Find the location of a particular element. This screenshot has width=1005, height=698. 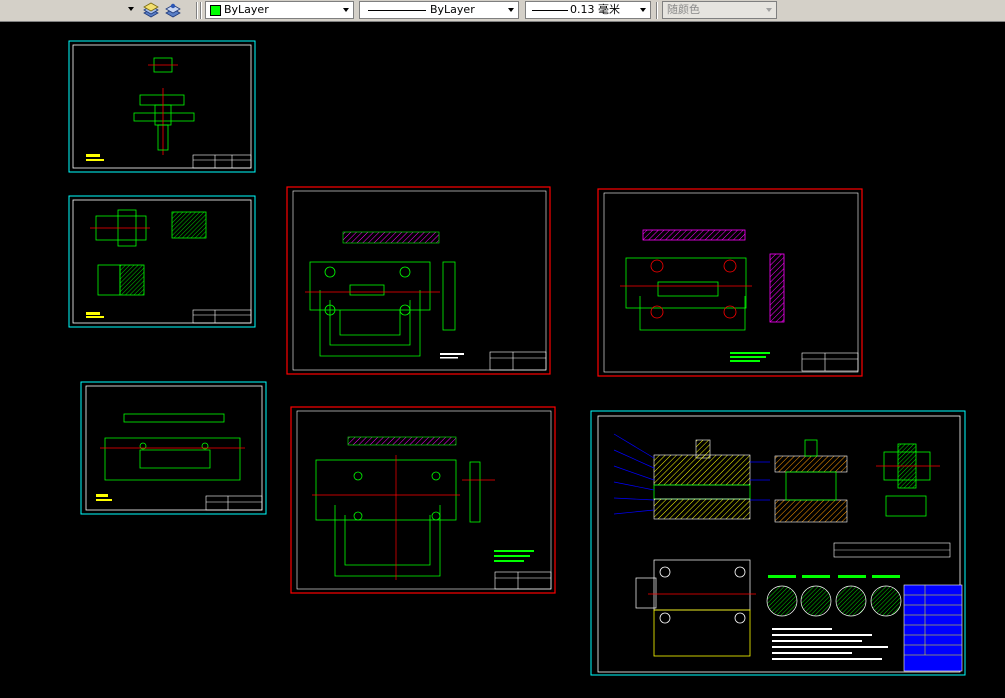

layer-previous-icon is located at coordinates (151, 10).